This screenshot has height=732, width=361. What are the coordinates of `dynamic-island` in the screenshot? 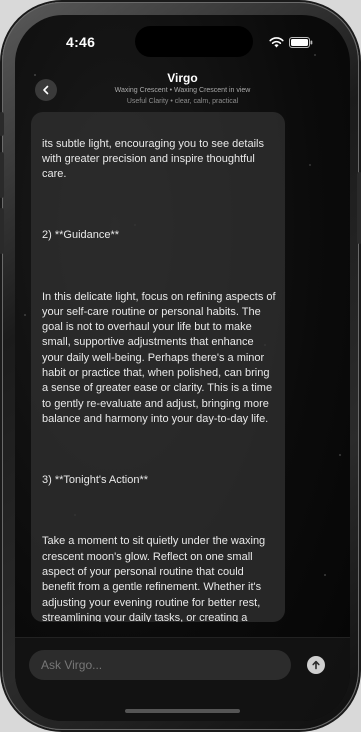 It's located at (194, 41).